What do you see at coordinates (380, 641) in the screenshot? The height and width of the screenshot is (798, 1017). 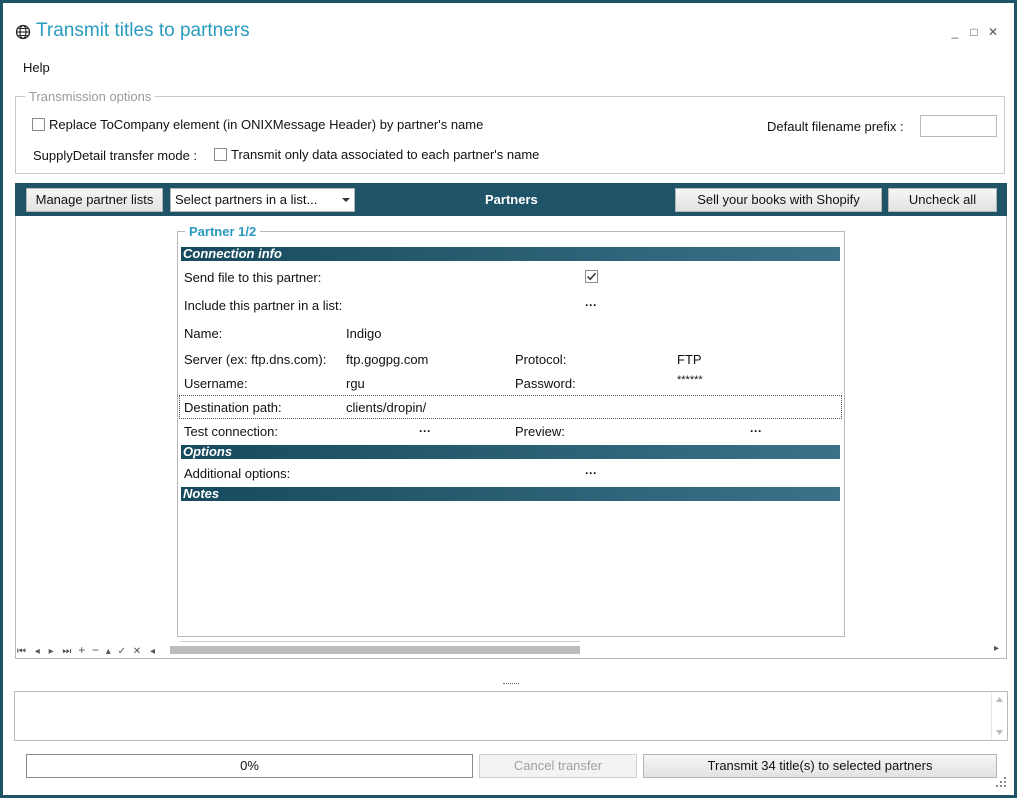 I see `scroll-track-line` at bounding box center [380, 641].